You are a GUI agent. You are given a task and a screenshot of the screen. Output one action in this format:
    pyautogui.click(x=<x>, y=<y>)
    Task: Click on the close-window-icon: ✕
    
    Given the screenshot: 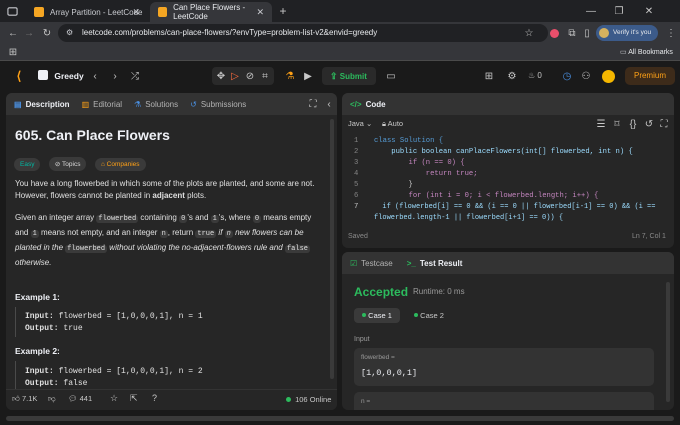 What is the action you would take?
    pyautogui.click(x=649, y=11)
    